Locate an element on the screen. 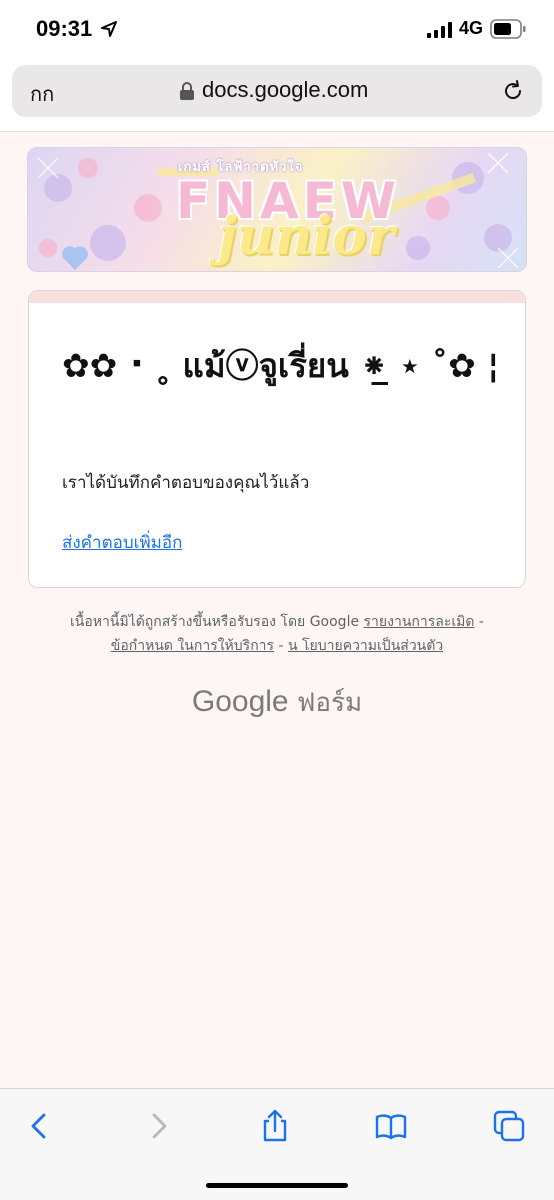  location-arrow-icon is located at coordinates (109, 29).